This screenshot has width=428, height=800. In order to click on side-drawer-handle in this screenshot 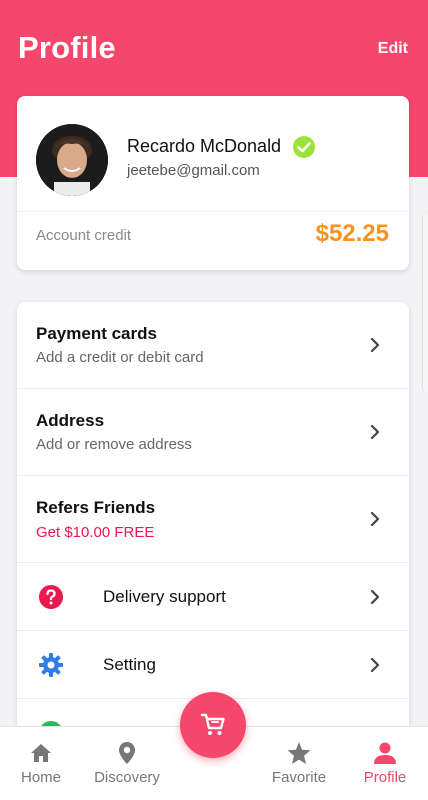, I will do `click(425, 303)`.